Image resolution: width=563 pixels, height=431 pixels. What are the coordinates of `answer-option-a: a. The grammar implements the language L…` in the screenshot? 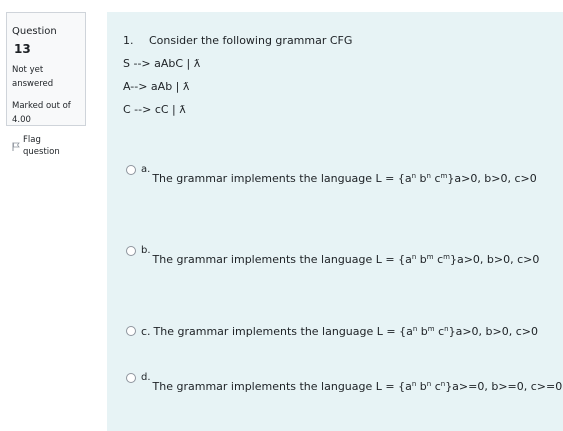 It's located at (331, 174).